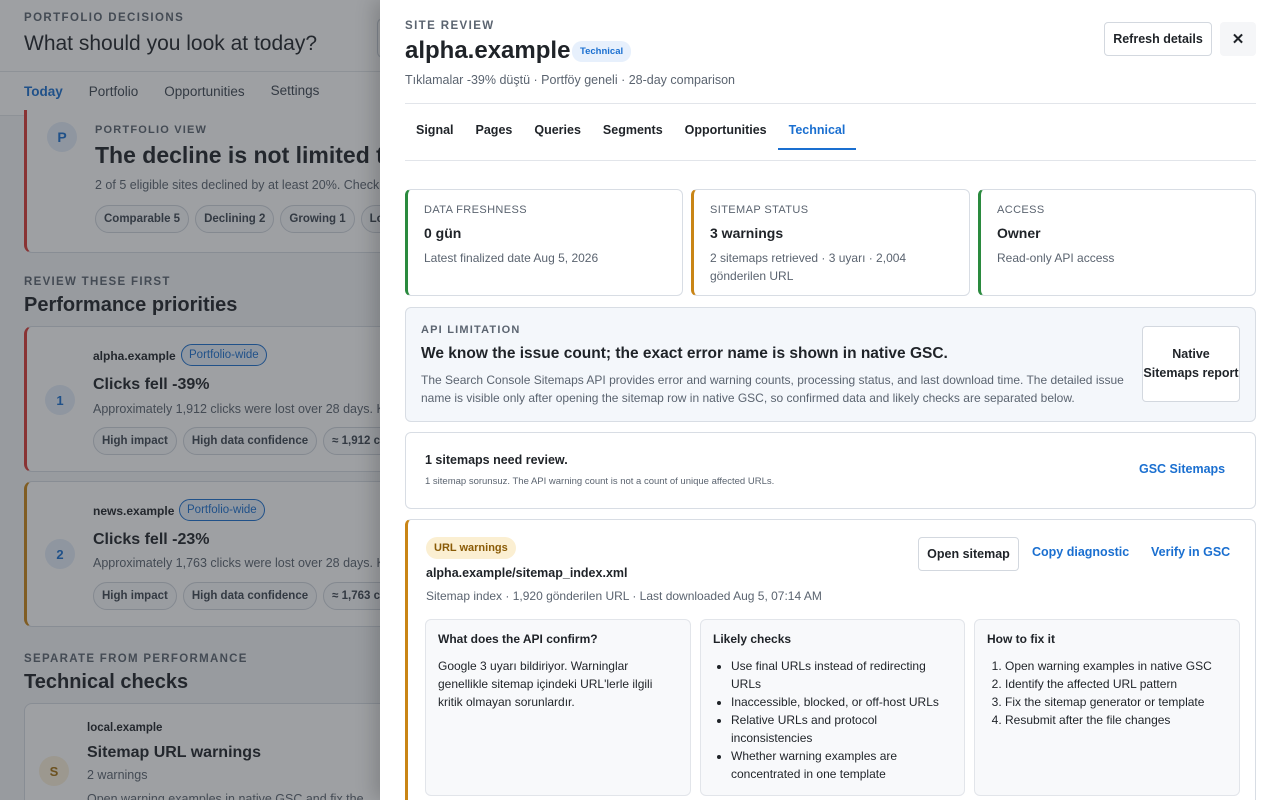  What do you see at coordinates (471, 548) in the screenshot?
I see `url-warnings-badge: URL warnings` at bounding box center [471, 548].